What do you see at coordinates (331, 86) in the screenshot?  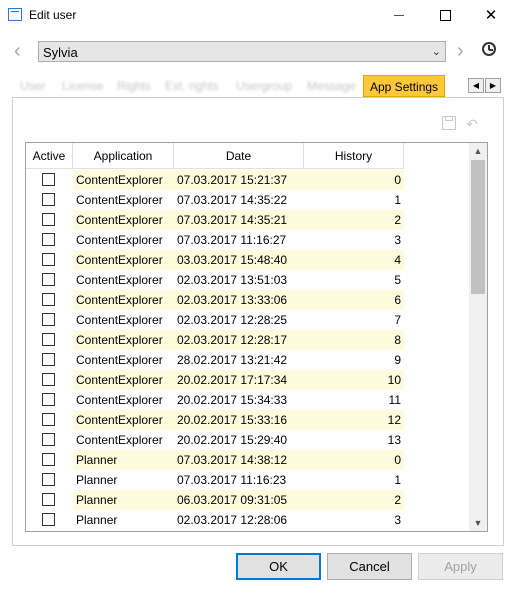 I see `tab-message: Message` at bounding box center [331, 86].